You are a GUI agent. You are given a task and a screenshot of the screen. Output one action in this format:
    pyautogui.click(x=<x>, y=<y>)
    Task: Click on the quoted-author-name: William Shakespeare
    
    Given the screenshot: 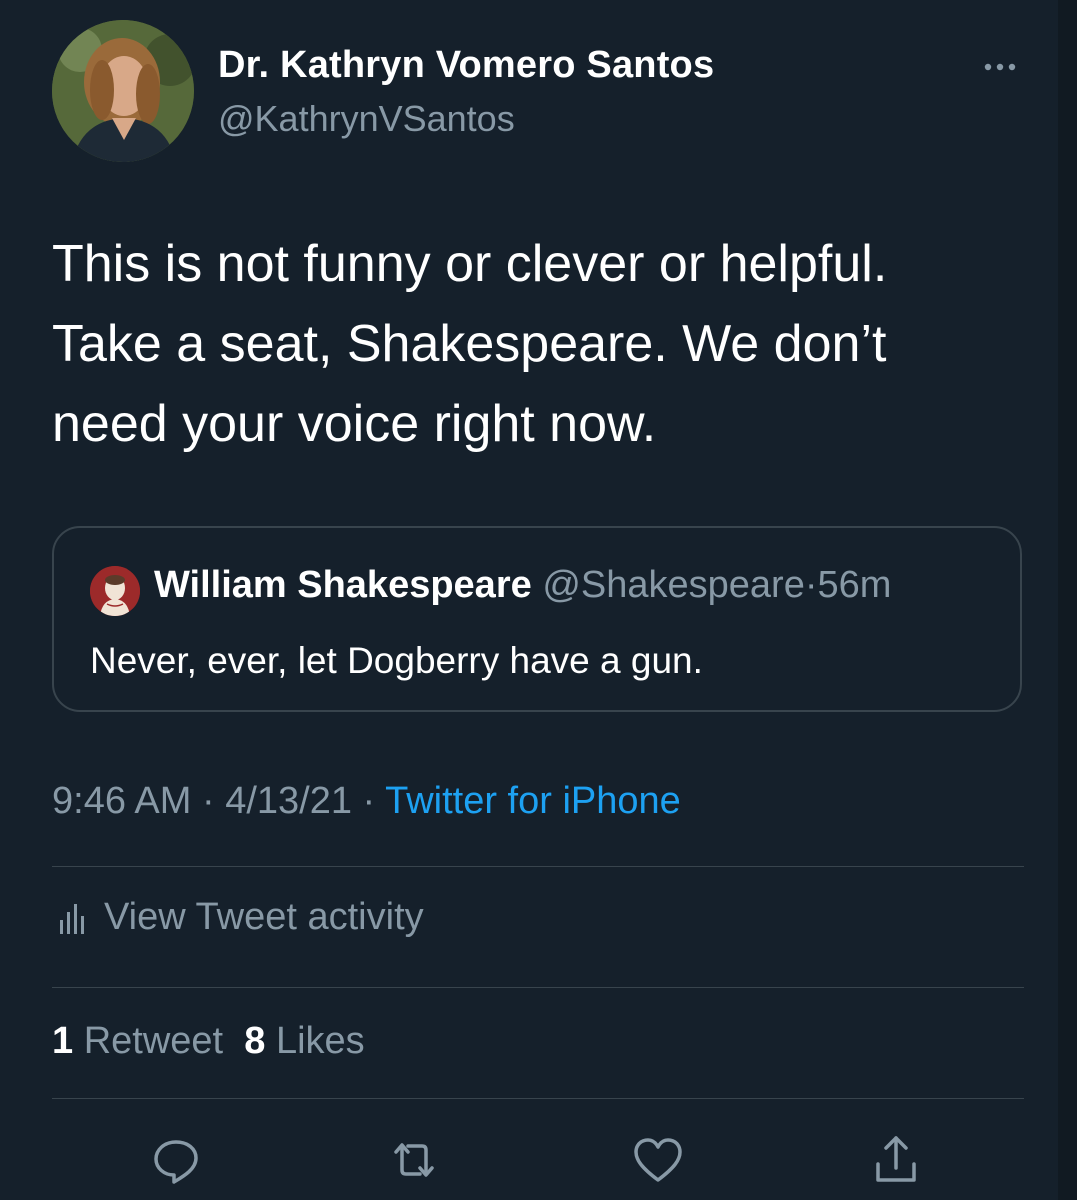 What is the action you would take?
    pyautogui.click(x=343, y=585)
    